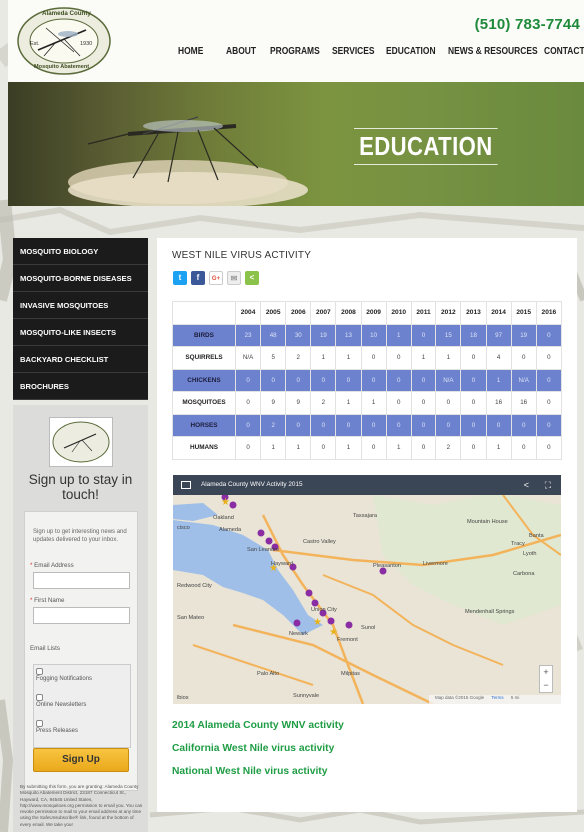  I want to click on sidebar-item-backyard-checklist: BACKYARD CHECKLIST, so click(80, 359).